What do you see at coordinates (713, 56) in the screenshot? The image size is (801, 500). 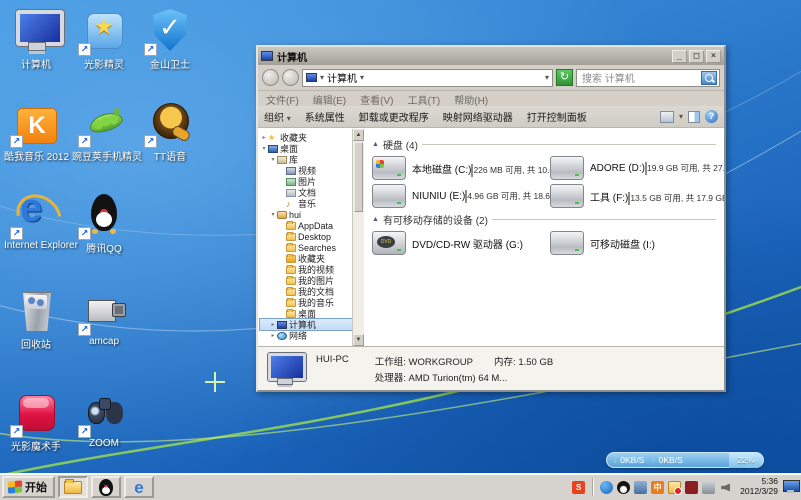 I see `close-button: ×` at bounding box center [713, 56].